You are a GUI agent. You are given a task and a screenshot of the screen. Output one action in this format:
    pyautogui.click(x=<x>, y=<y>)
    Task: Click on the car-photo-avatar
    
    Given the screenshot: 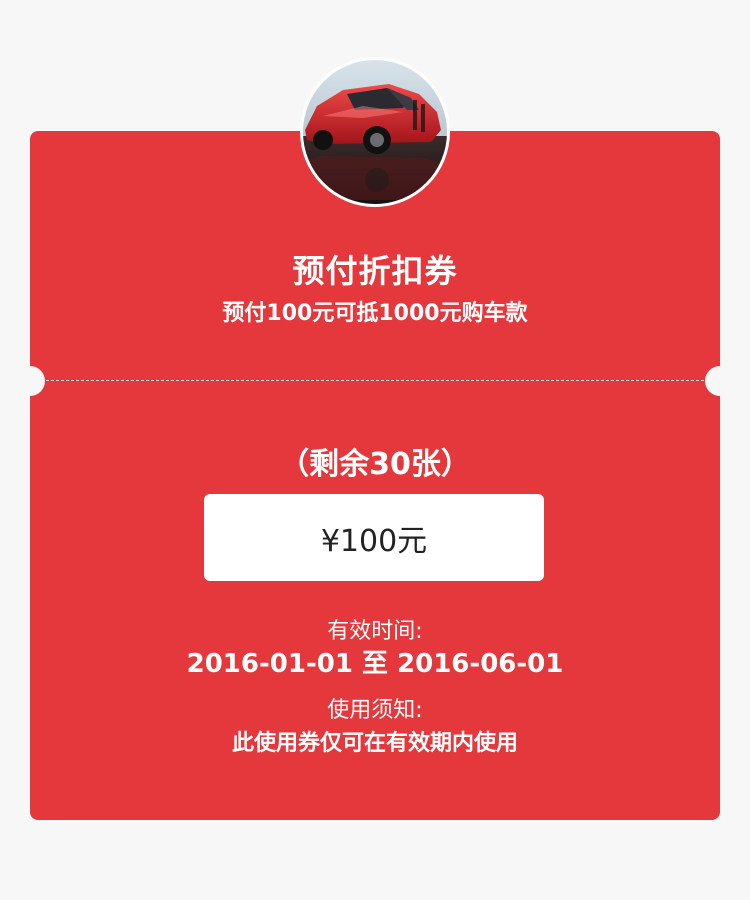 What is the action you would take?
    pyautogui.click(x=375, y=132)
    